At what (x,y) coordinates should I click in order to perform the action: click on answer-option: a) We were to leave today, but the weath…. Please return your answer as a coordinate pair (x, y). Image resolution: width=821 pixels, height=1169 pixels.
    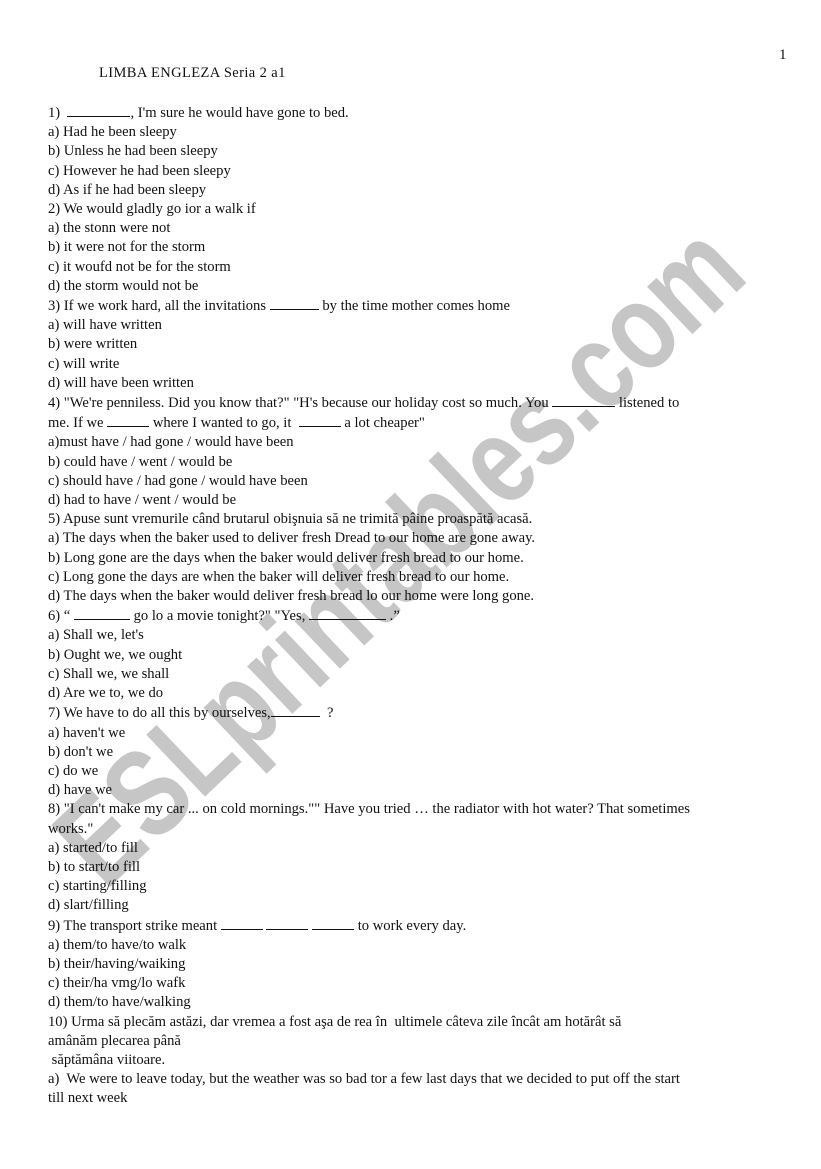
    Looking at the image, I should click on (364, 1079).